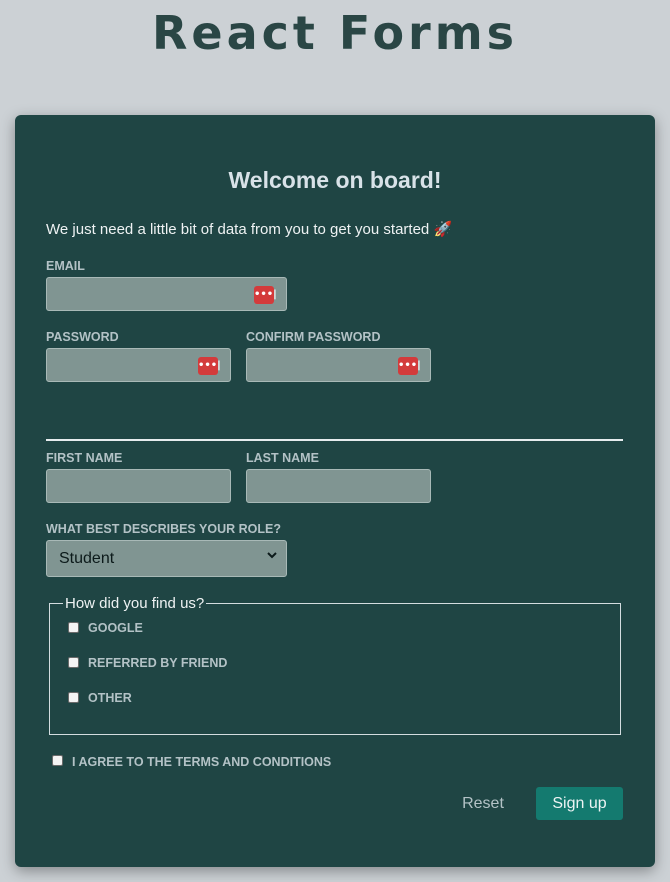 This screenshot has width=670, height=882. I want to click on signup-button: Sign up, so click(579, 803).